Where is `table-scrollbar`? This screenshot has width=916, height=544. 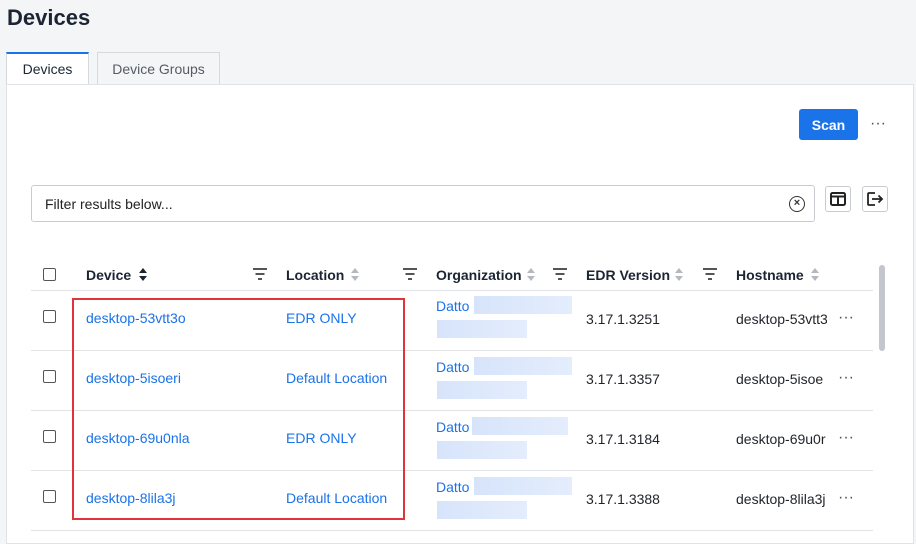 table-scrollbar is located at coordinates (882, 402).